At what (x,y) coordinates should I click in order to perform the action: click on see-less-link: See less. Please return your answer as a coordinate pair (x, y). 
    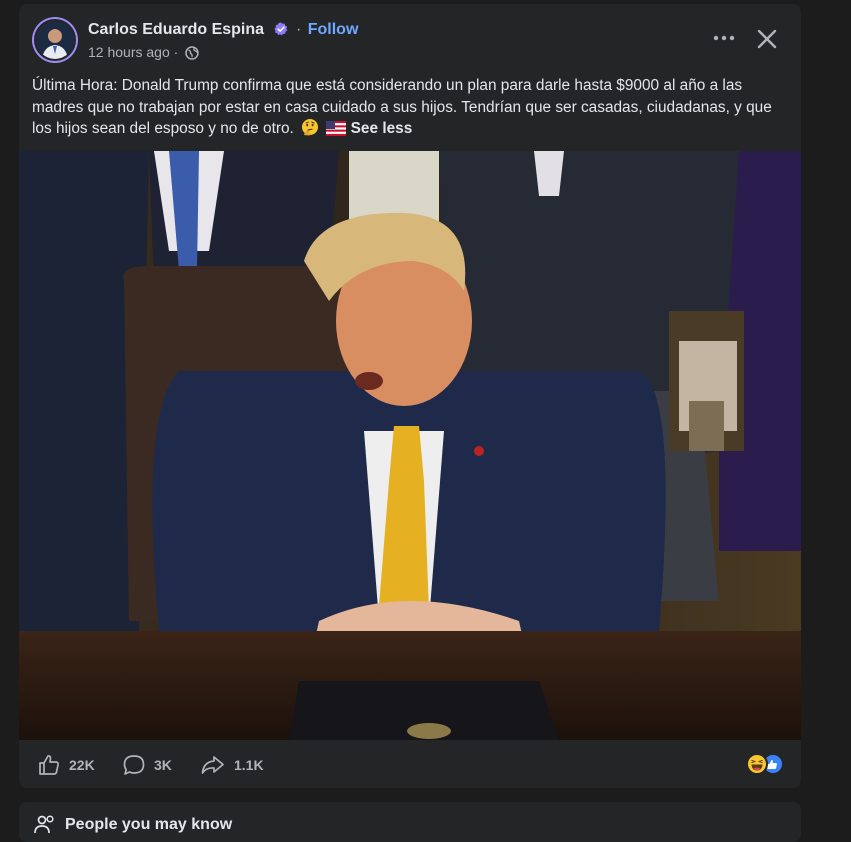
    Looking at the image, I should click on (382, 128).